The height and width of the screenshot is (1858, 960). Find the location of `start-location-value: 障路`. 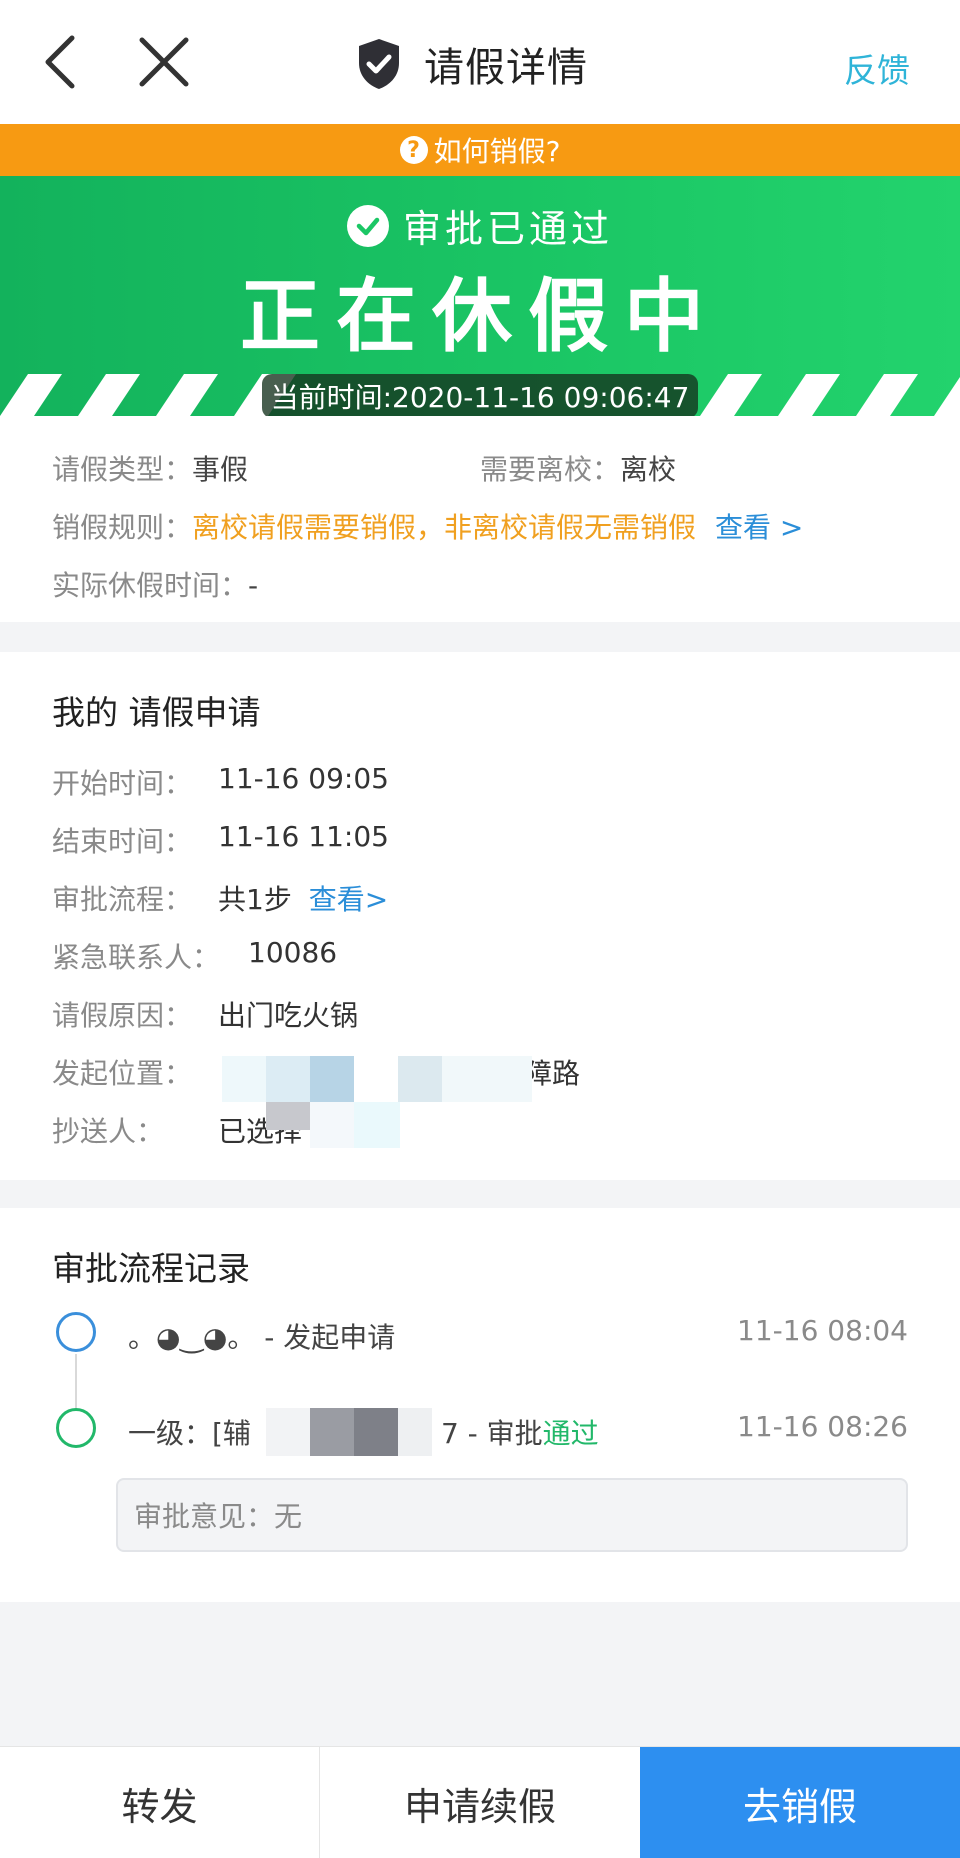

start-location-value: 障路 is located at coordinates (552, 1073).